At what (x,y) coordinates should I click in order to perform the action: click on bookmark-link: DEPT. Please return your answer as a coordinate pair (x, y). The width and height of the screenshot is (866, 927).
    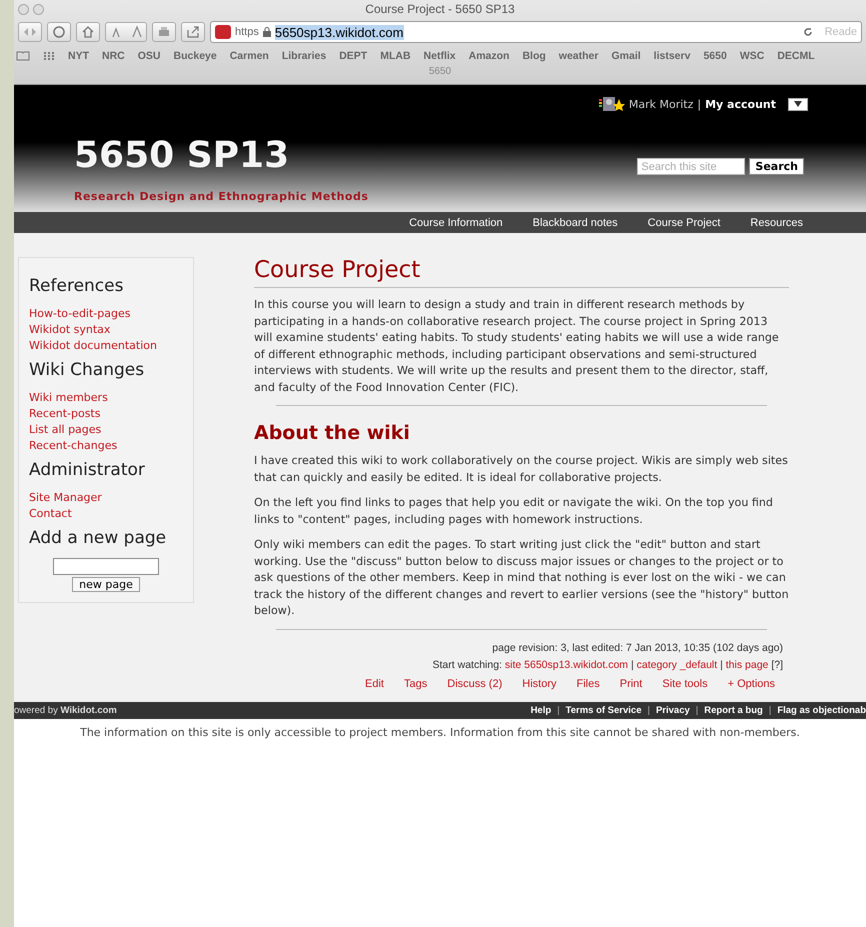
    Looking at the image, I should click on (353, 56).